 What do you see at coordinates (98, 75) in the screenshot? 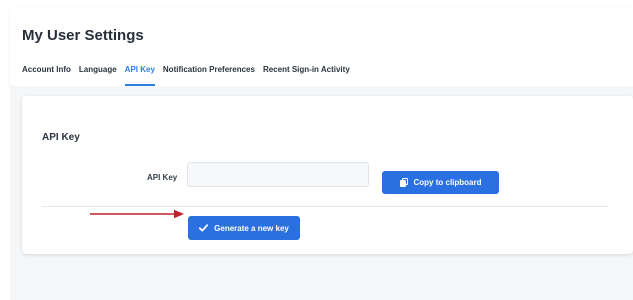
I see `tab-language: Language` at bounding box center [98, 75].